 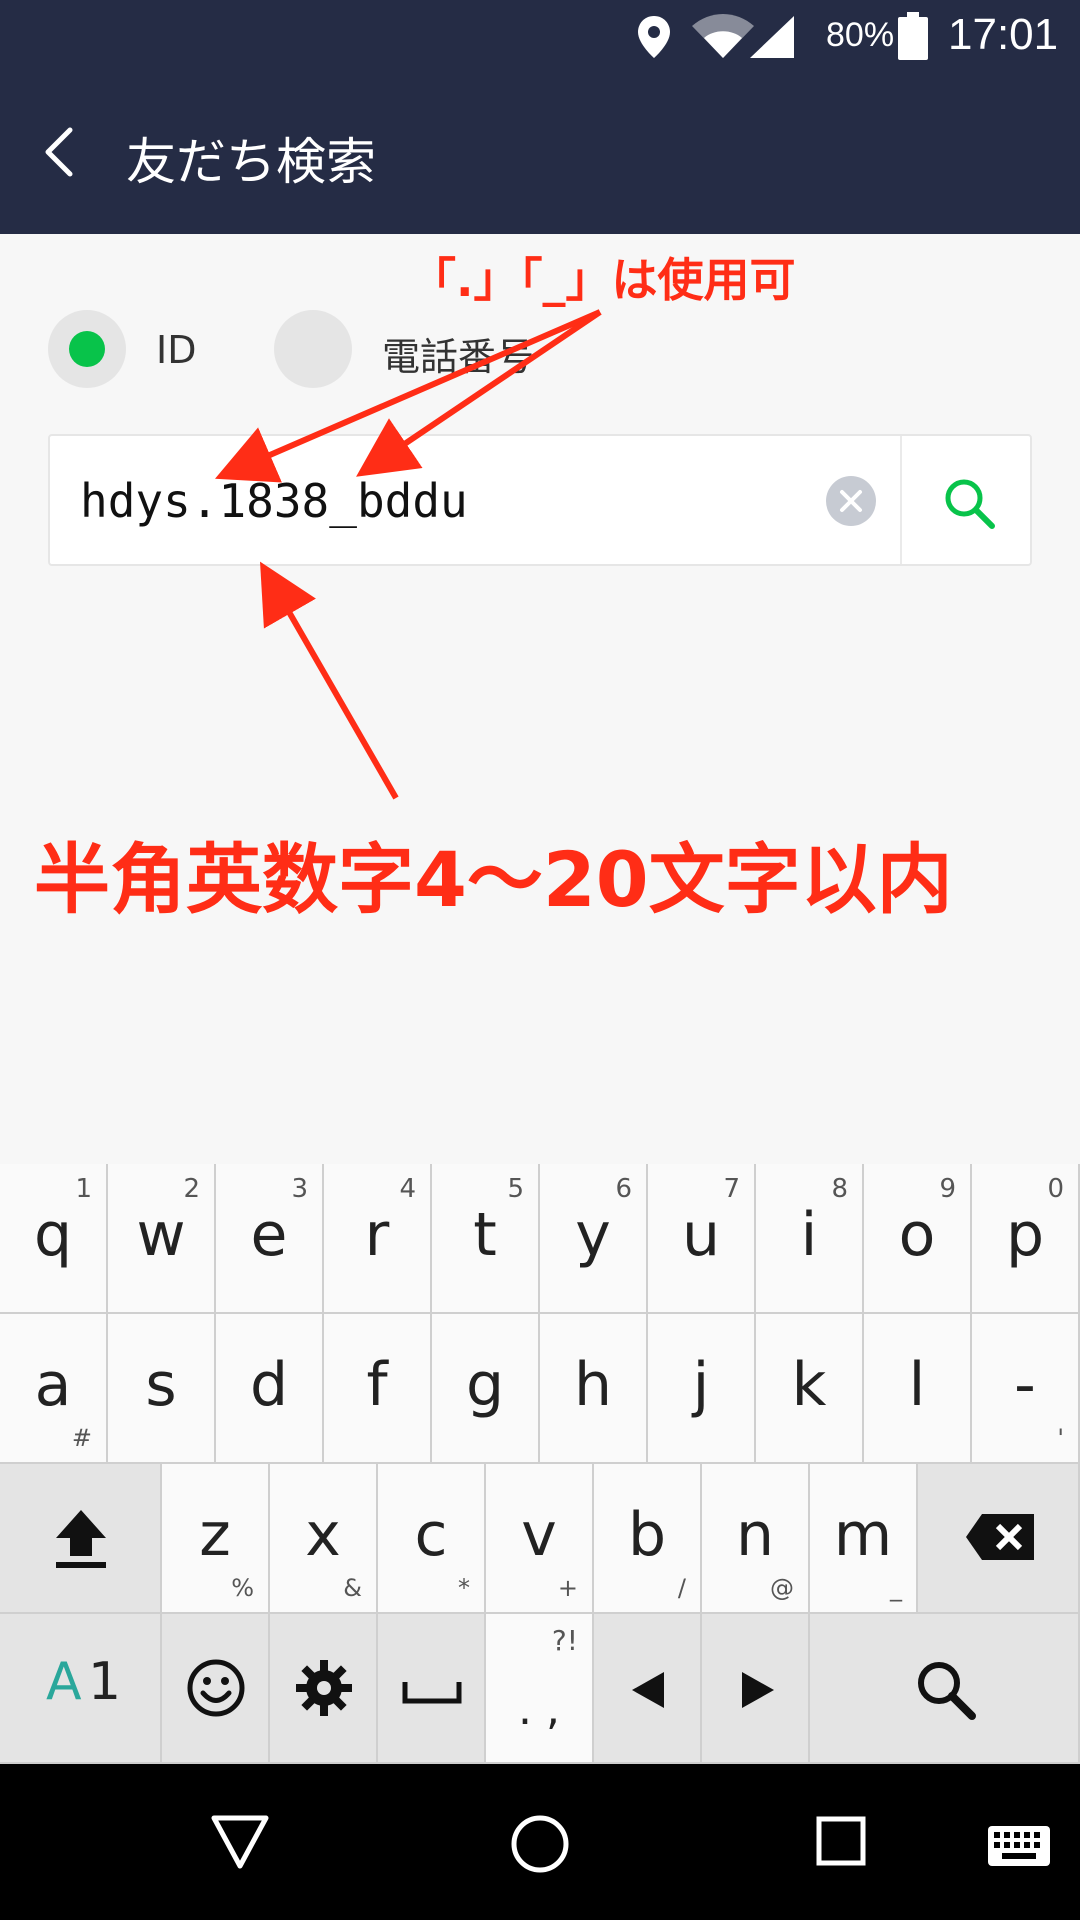 I want to click on key-secondary-label: 1, so click(x=83, y=1189).